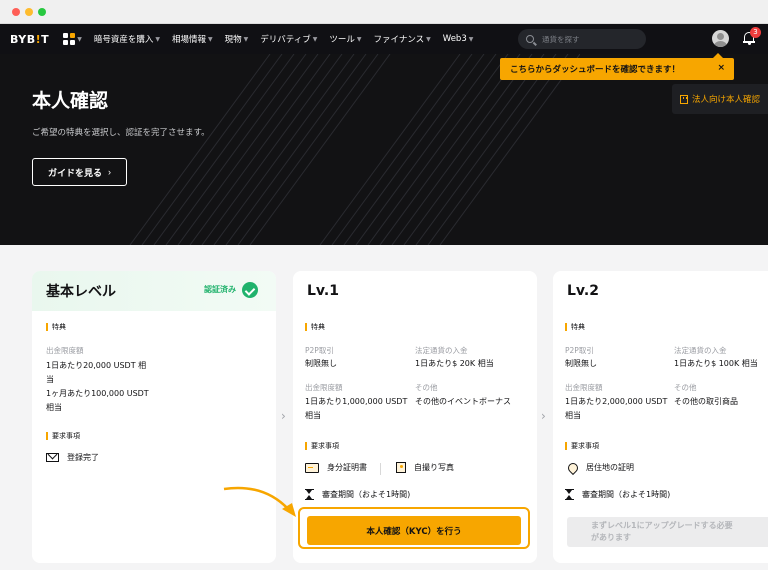  I want to click on nav-spot: 現物 ▼, so click(237, 39).